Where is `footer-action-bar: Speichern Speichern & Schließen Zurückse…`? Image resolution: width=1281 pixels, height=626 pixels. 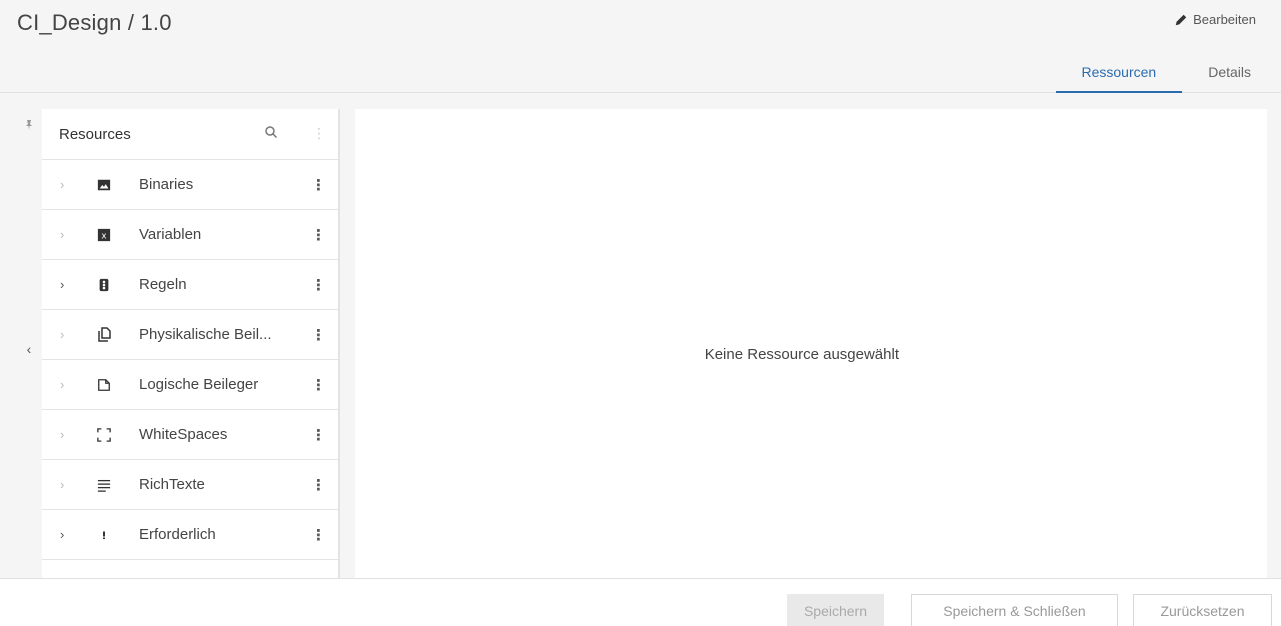 footer-action-bar: Speichern Speichern & Schließen Zurückse… is located at coordinates (640, 602).